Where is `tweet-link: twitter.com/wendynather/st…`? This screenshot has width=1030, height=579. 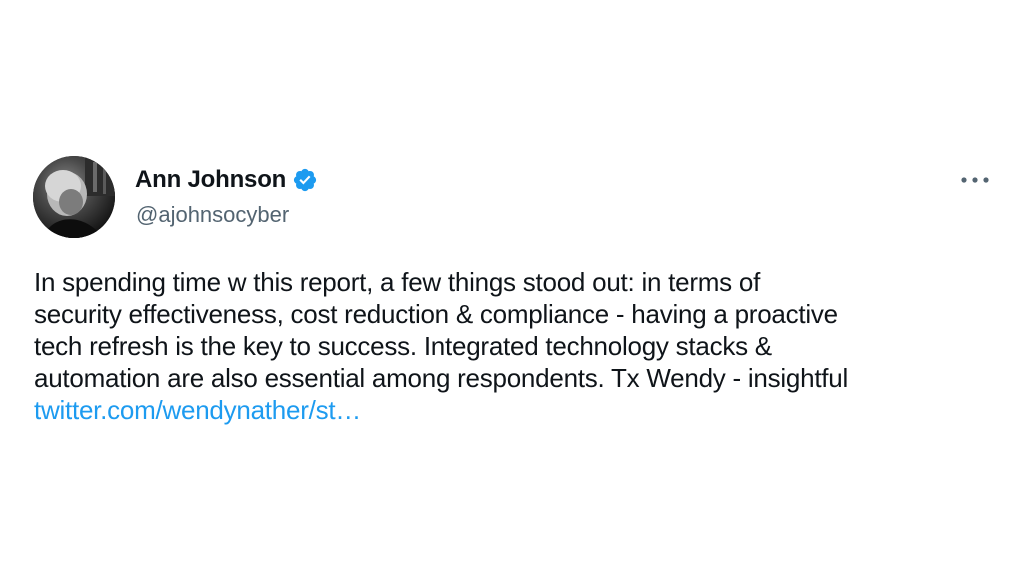 tweet-link: twitter.com/wendynather/st… is located at coordinates (519, 410).